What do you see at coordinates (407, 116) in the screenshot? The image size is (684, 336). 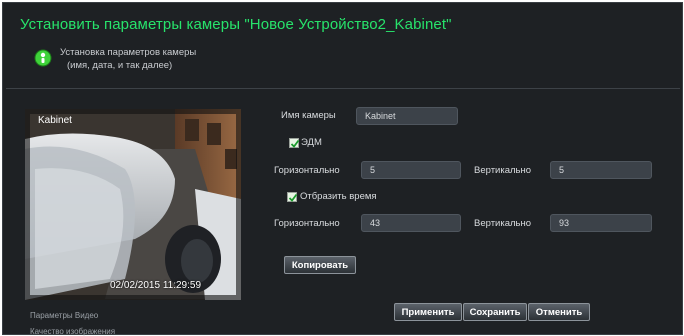 I see `camera-name-field: Kabinet` at bounding box center [407, 116].